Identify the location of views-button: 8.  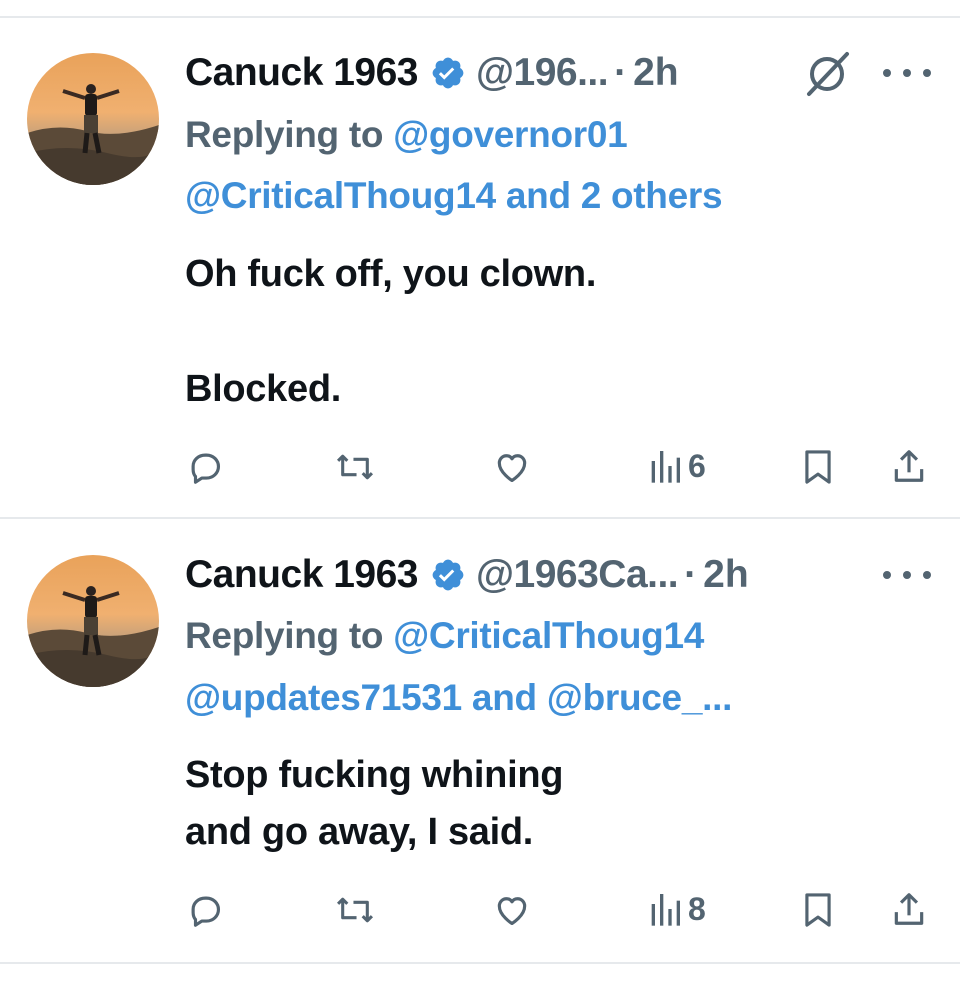
(677, 909).